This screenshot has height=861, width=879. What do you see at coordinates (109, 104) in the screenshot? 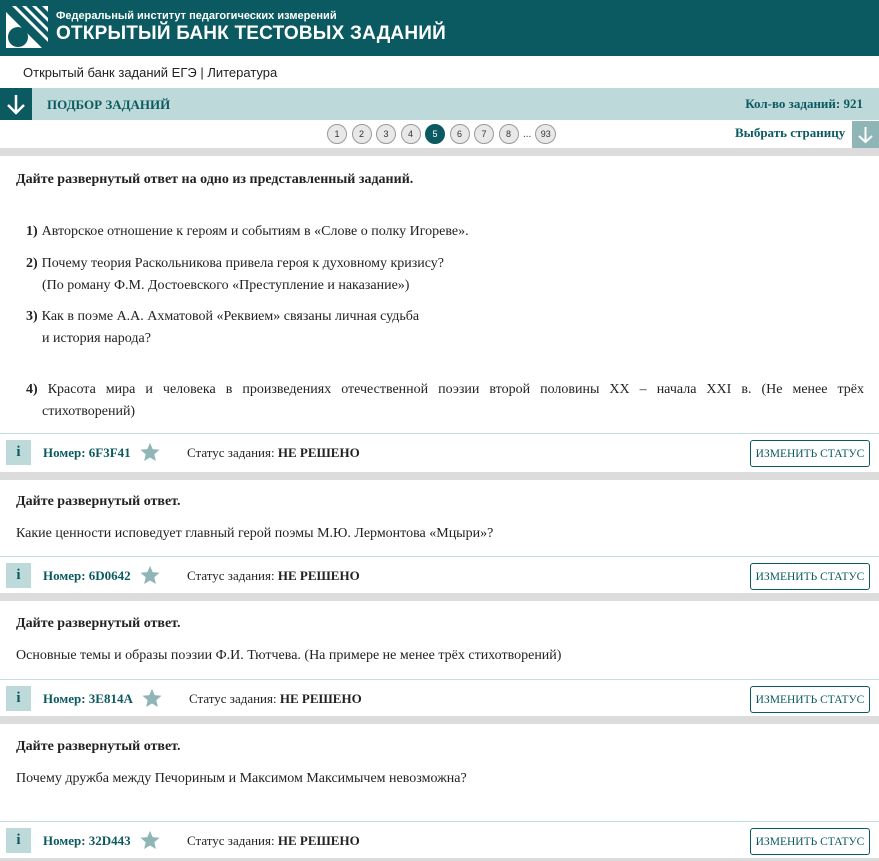
I see `selection-title: ПОДБОР ЗАДАНИЙ` at bounding box center [109, 104].